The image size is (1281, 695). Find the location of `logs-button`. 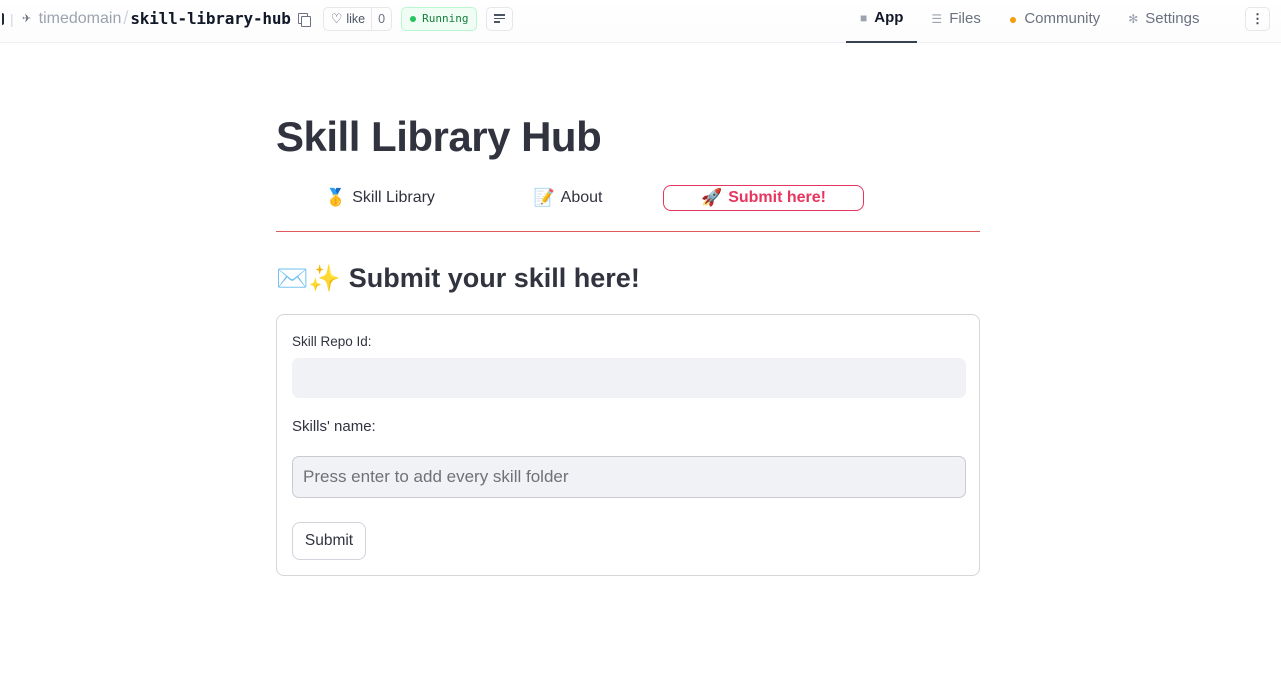

logs-button is located at coordinates (500, 18).